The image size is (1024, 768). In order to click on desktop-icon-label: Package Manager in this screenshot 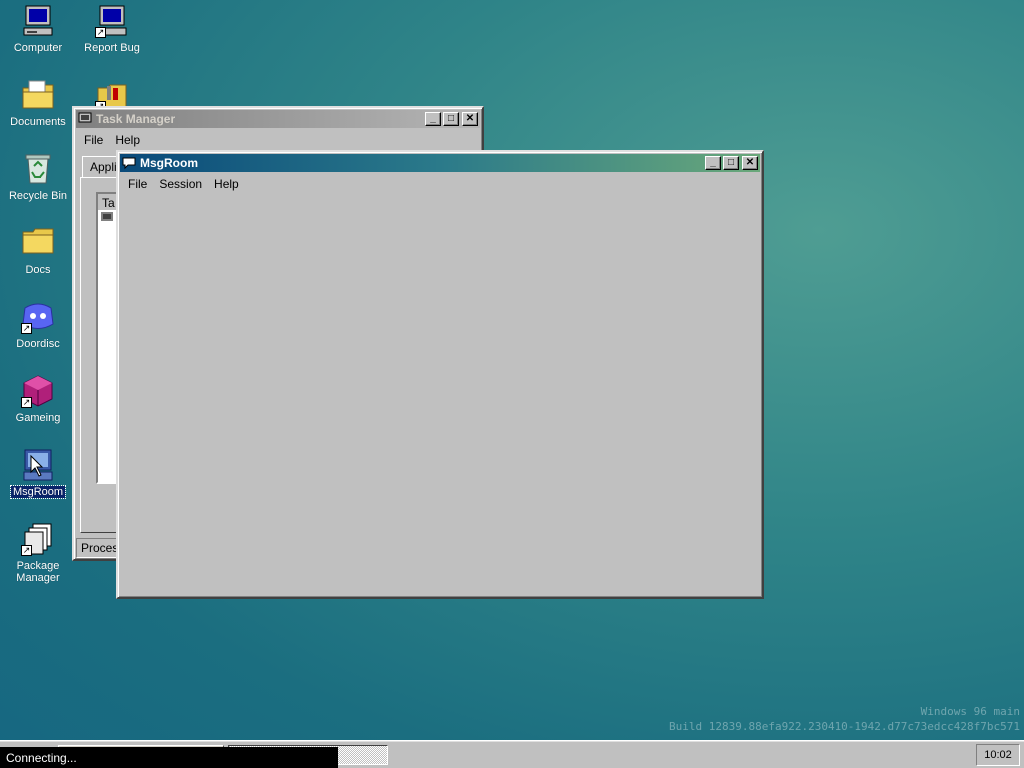, I will do `click(38, 572)`.